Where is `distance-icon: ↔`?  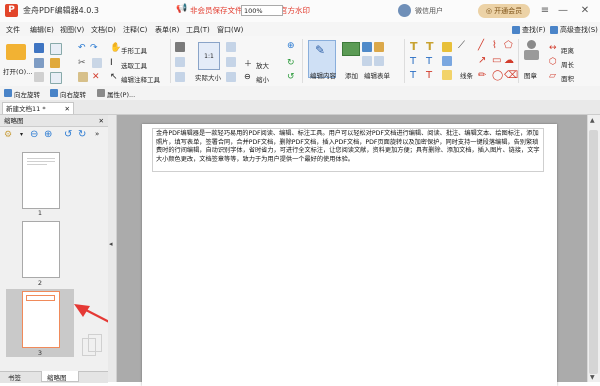
distance-icon: ↔ is located at coordinates (553, 48).